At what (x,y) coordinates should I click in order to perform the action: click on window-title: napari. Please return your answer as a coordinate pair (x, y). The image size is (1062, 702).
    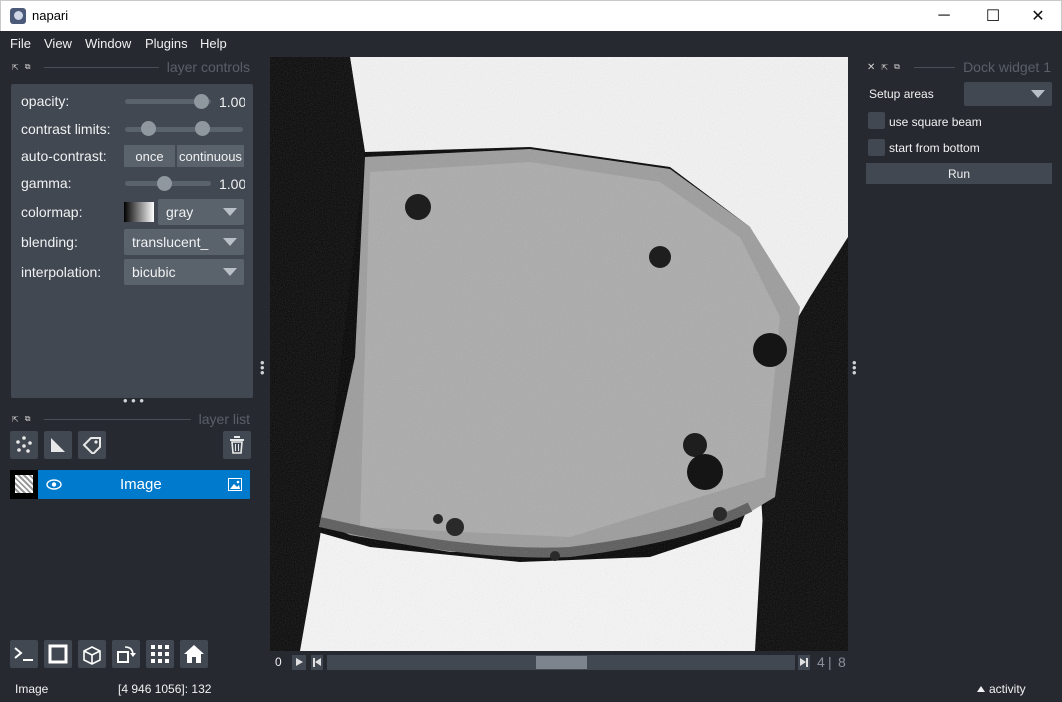
    Looking at the image, I should click on (50, 15).